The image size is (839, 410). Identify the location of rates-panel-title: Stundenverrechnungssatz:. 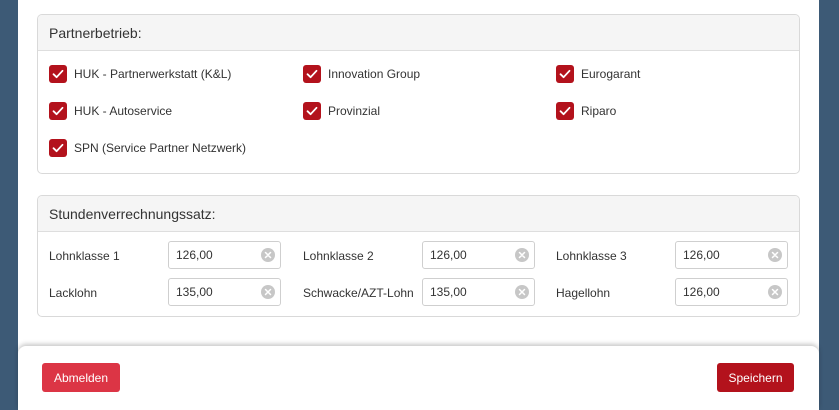
(418, 214).